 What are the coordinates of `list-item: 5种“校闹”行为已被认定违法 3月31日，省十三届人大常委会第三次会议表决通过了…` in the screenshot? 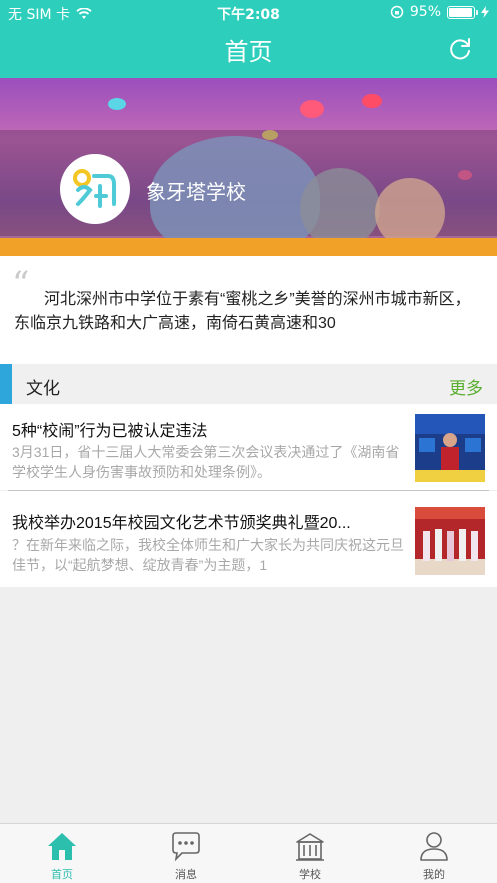 It's located at (248, 447).